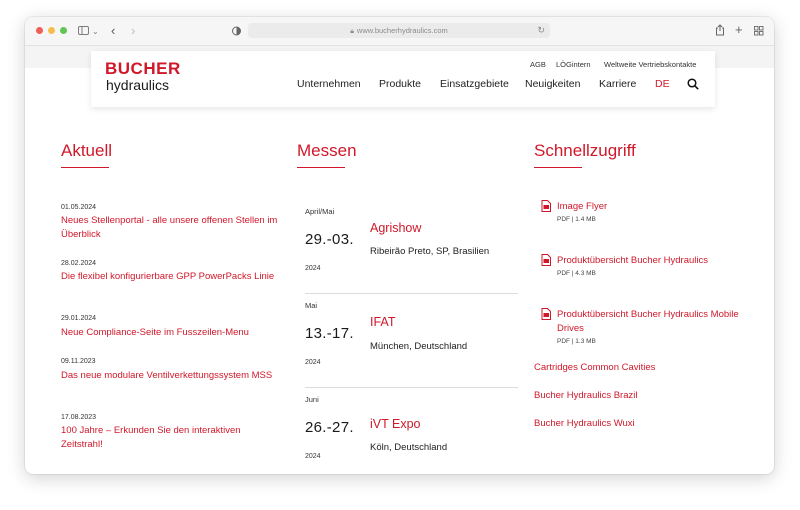 Image resolution: width=800 pixels, height=510 pixels. I want to click on tab-overview-icon, so click(759, 31).